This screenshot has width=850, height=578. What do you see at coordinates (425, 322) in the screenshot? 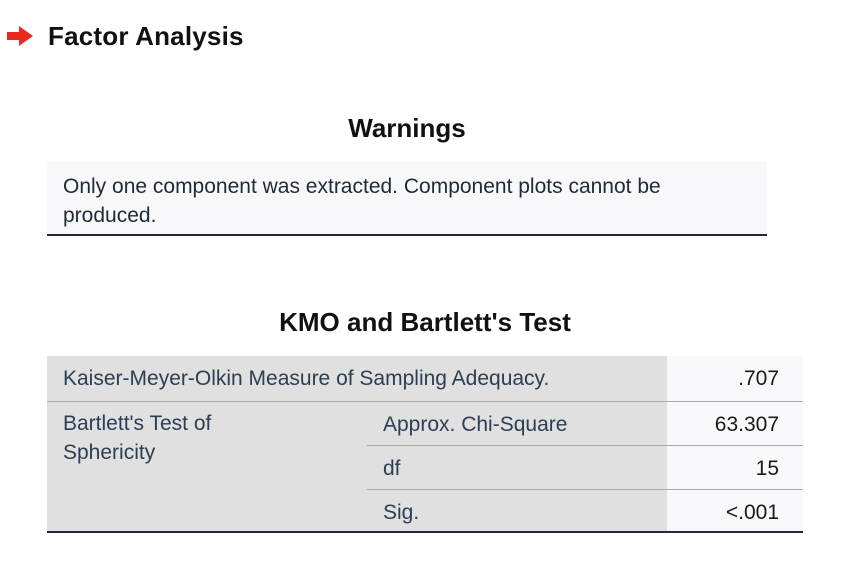
I see `kmo-title: KMO and Bartlett's Test` at bounding box center [425, 322].